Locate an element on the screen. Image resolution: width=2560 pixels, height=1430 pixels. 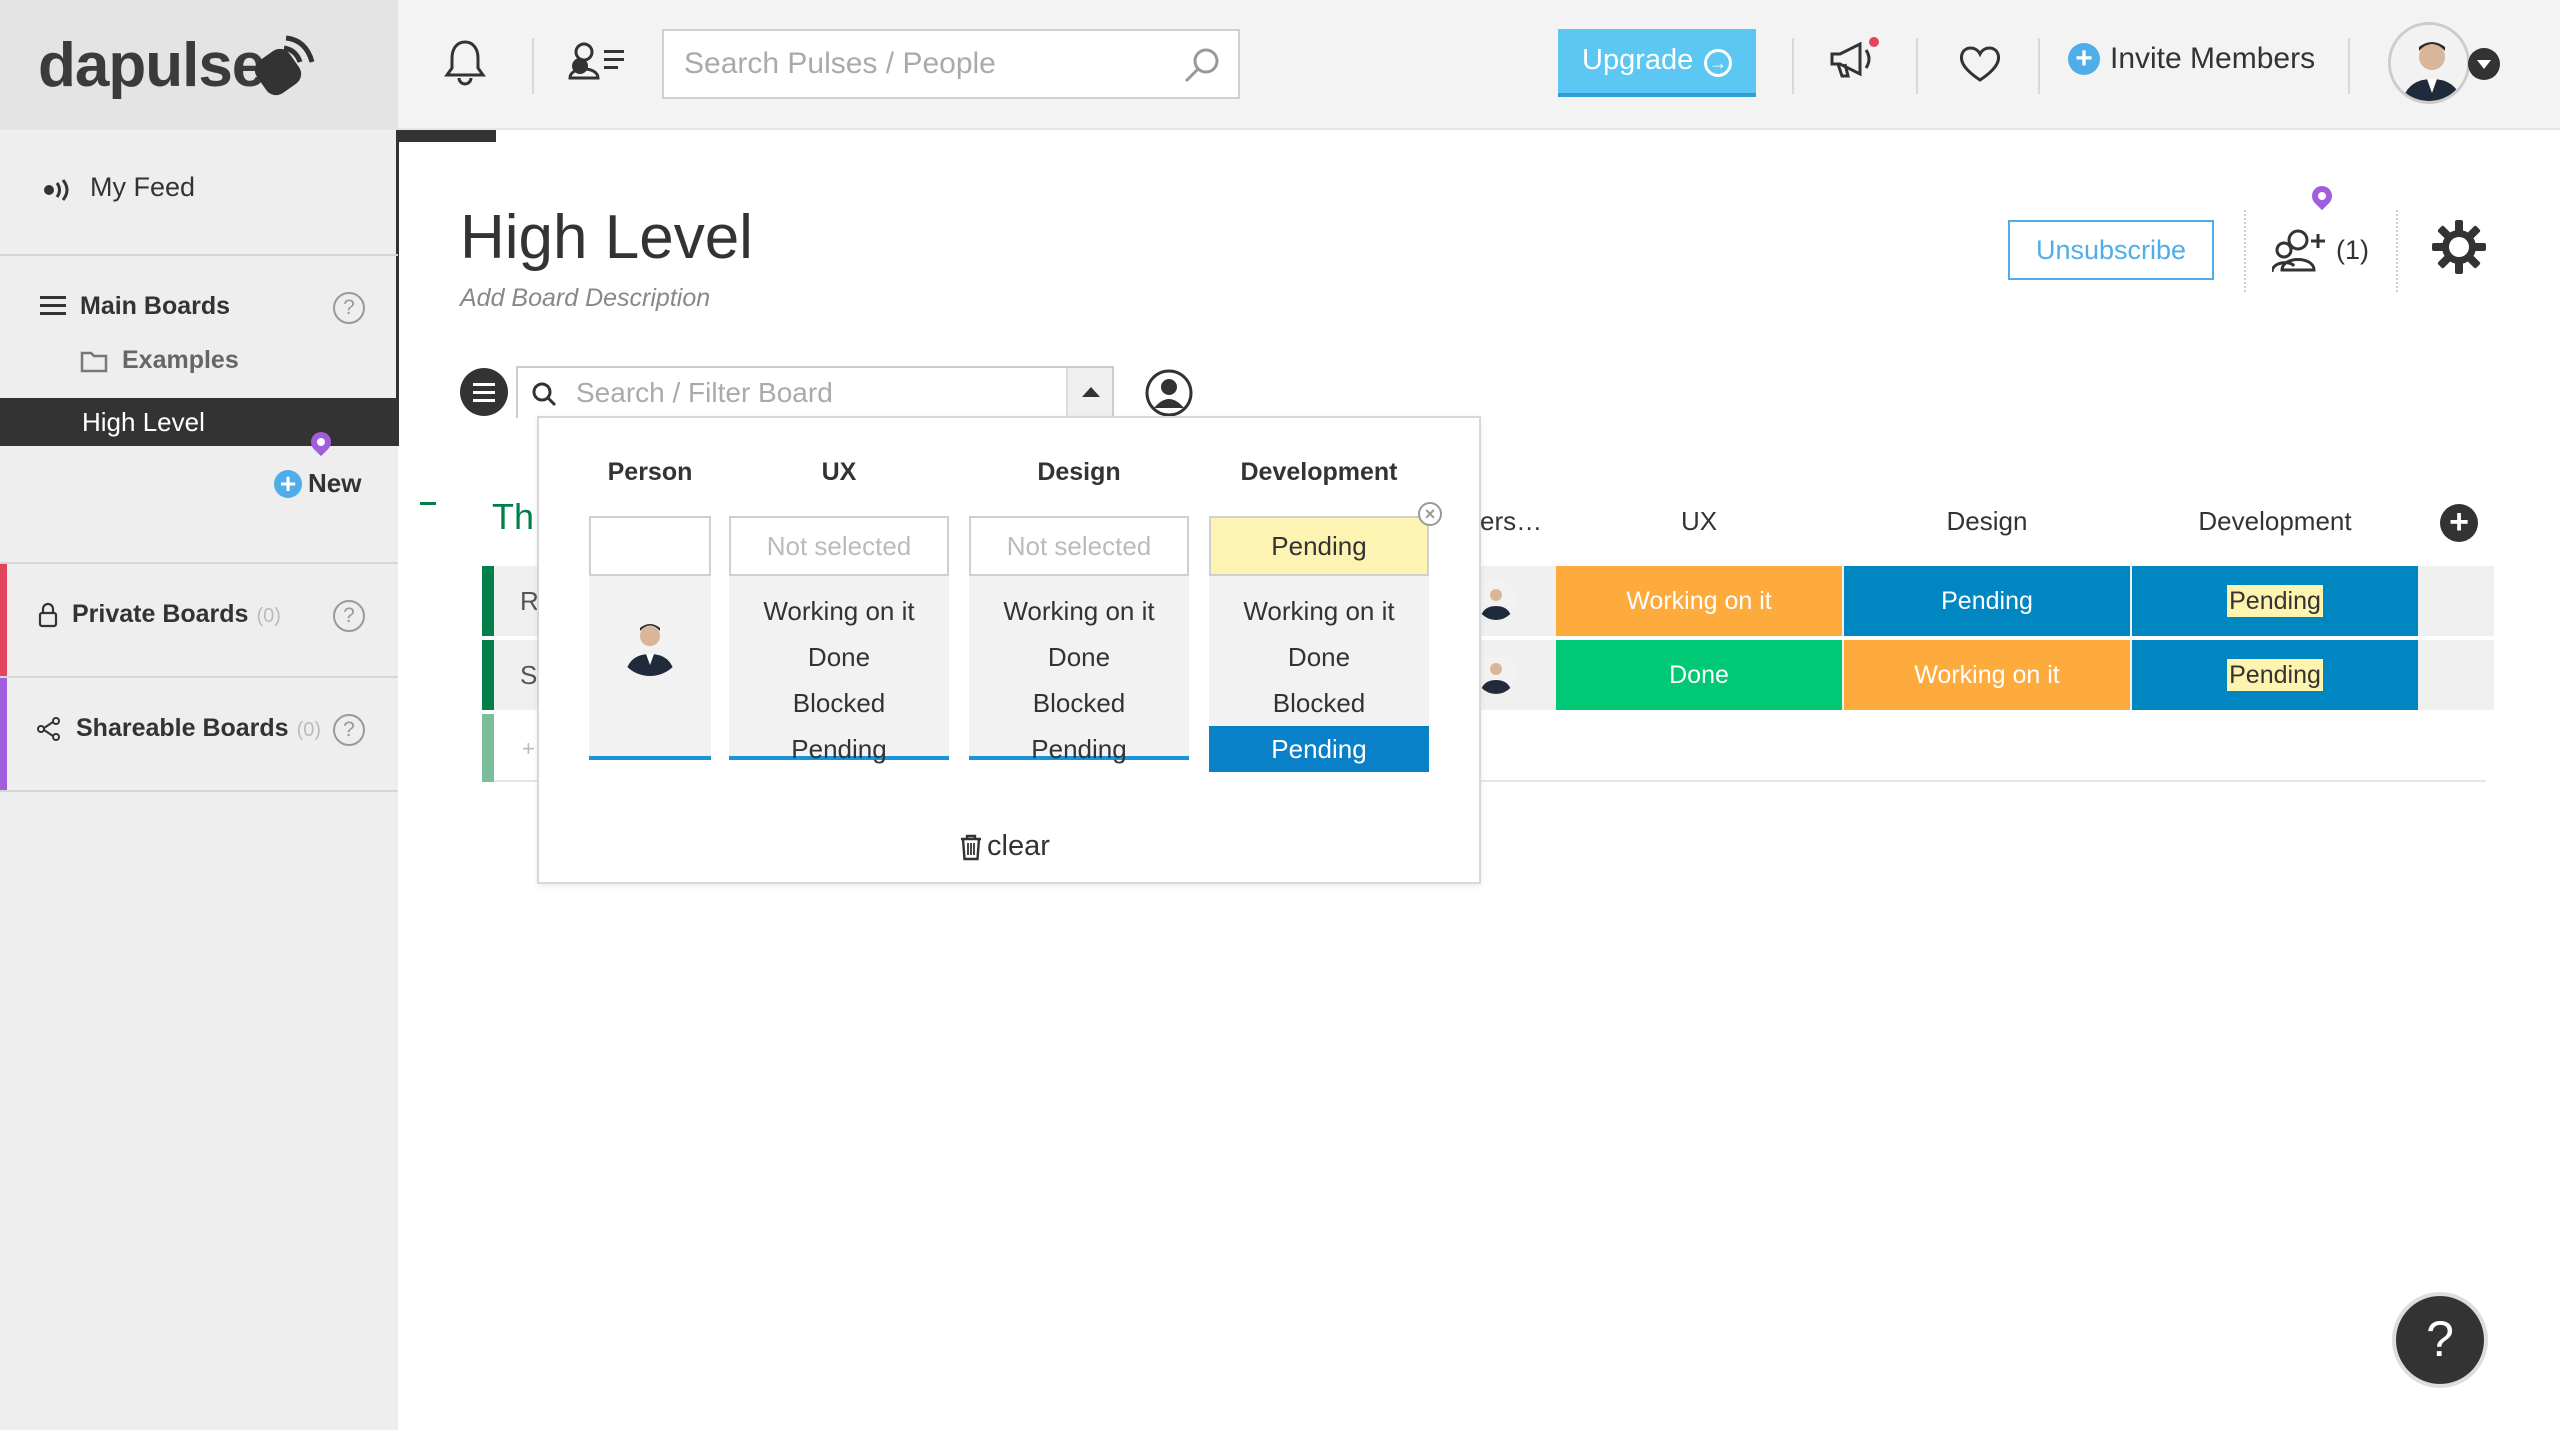
filter-column-header: Design is located at coordinates (1079, 472).